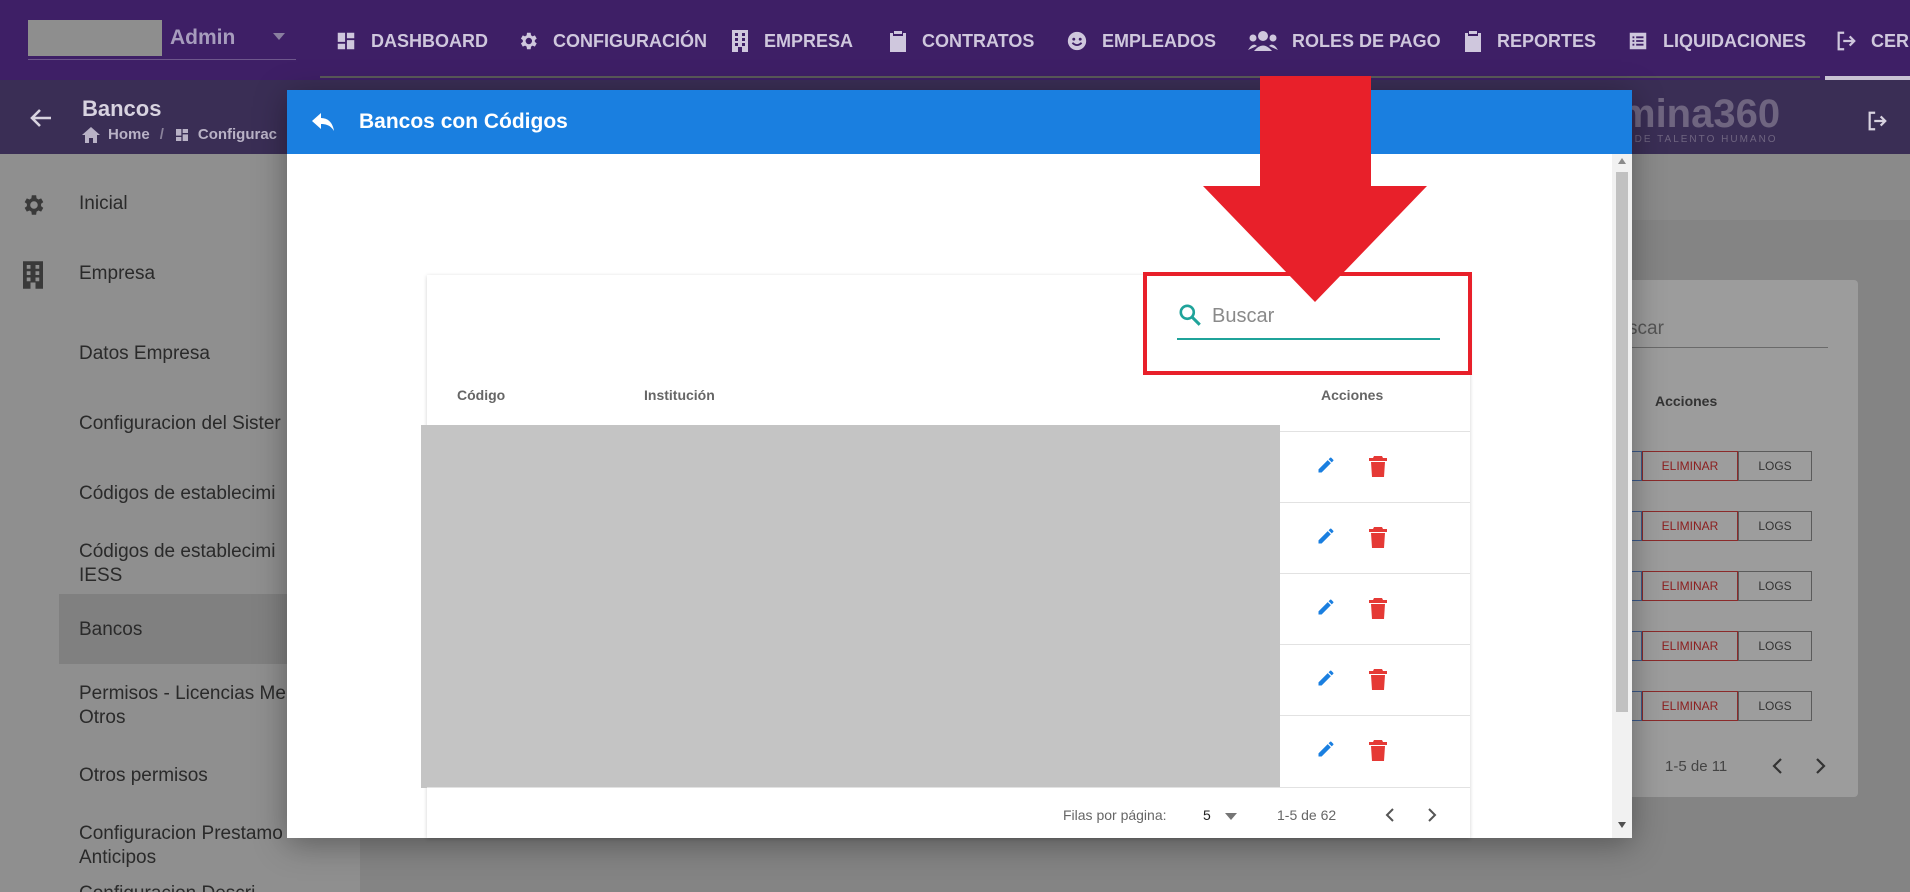 This screenshot has height=892, width=1910. What do you see at coordinates (978, 40) in the screenshot?
I see `nav-label: CONTRATOS` at bounding box center [978, 40].